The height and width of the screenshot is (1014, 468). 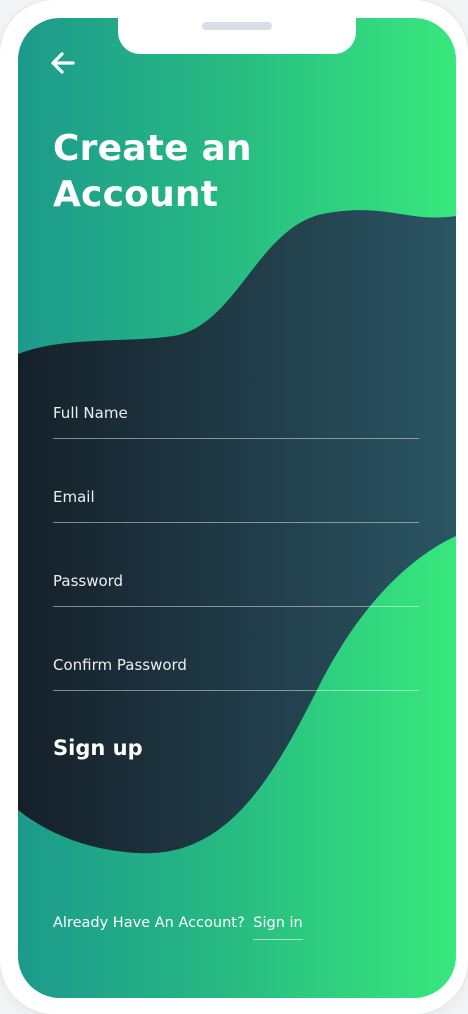 I want to click on signin-prompt: Already Have An Account? Sign in, so click(x=178, y=927).